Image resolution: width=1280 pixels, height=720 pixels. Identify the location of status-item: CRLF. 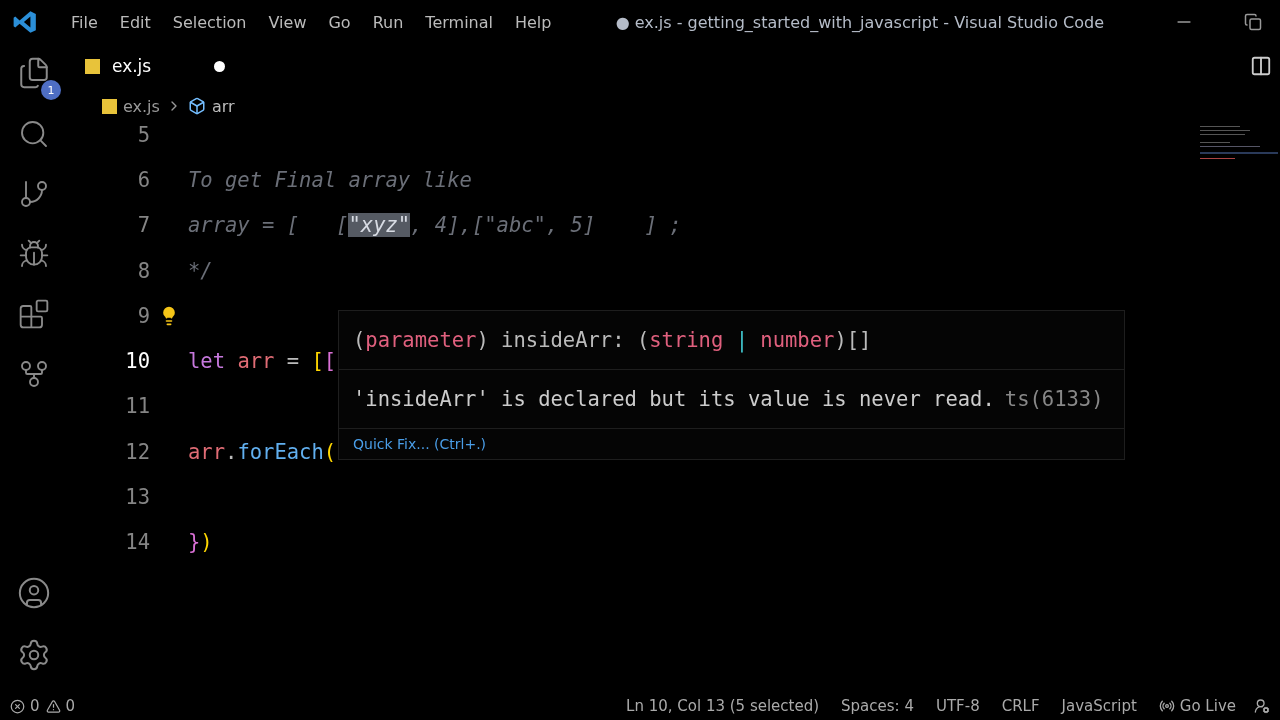
(1020, 706).